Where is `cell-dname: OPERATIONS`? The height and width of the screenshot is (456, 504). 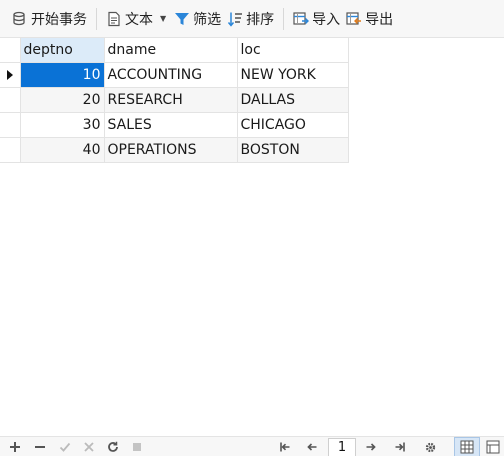
cell-dname: OPERATIONS is located at coordinates (170, 150).